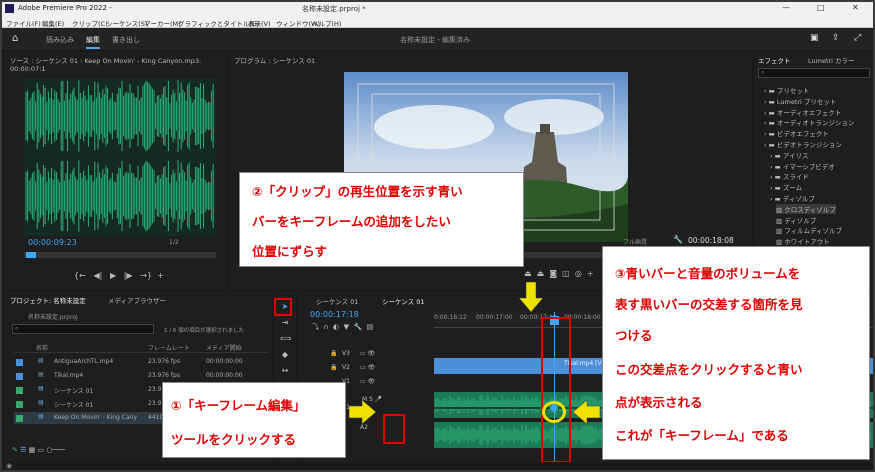  Describe the element at coordinates (803, 144) in the screenshot. I see `effects-item: › ▬ ビデオトランジション` at that location.